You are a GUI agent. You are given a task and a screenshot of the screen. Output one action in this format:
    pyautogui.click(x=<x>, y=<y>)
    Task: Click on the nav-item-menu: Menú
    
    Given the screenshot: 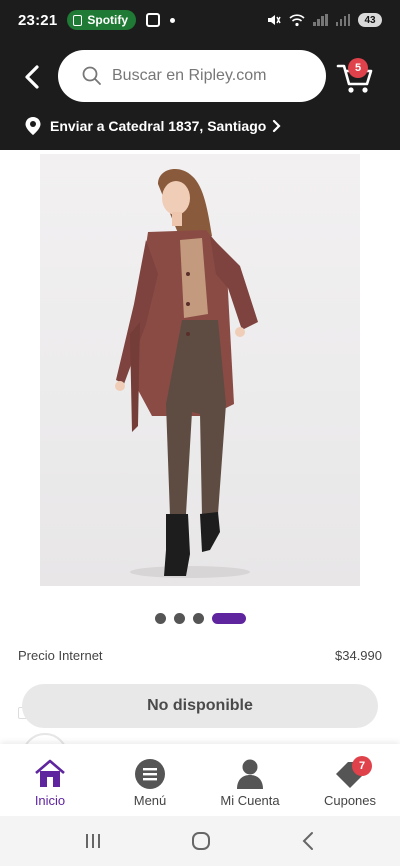 What is the action you would take?
    pyautogui.click(x=150, y=780)
    